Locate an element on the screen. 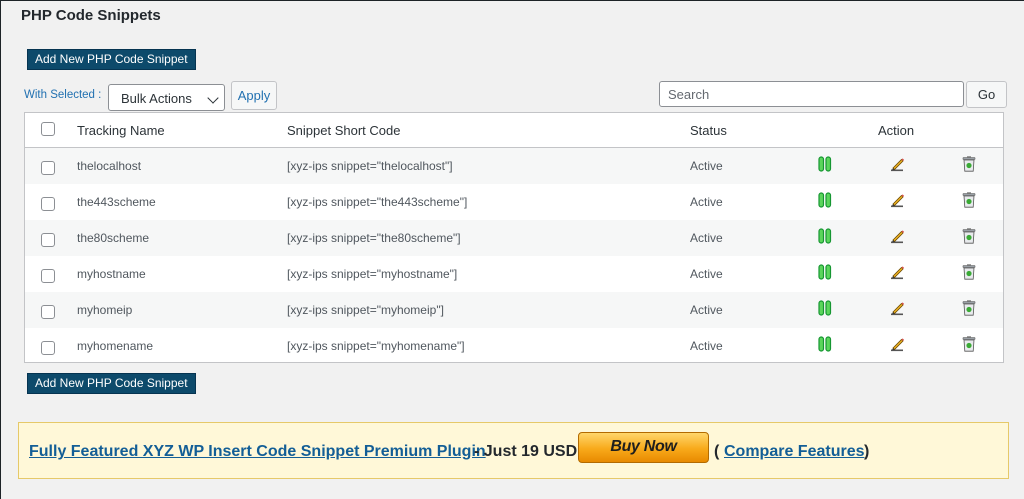  header-tracking-name: Tracking Name is located at coordinates (121, 130).